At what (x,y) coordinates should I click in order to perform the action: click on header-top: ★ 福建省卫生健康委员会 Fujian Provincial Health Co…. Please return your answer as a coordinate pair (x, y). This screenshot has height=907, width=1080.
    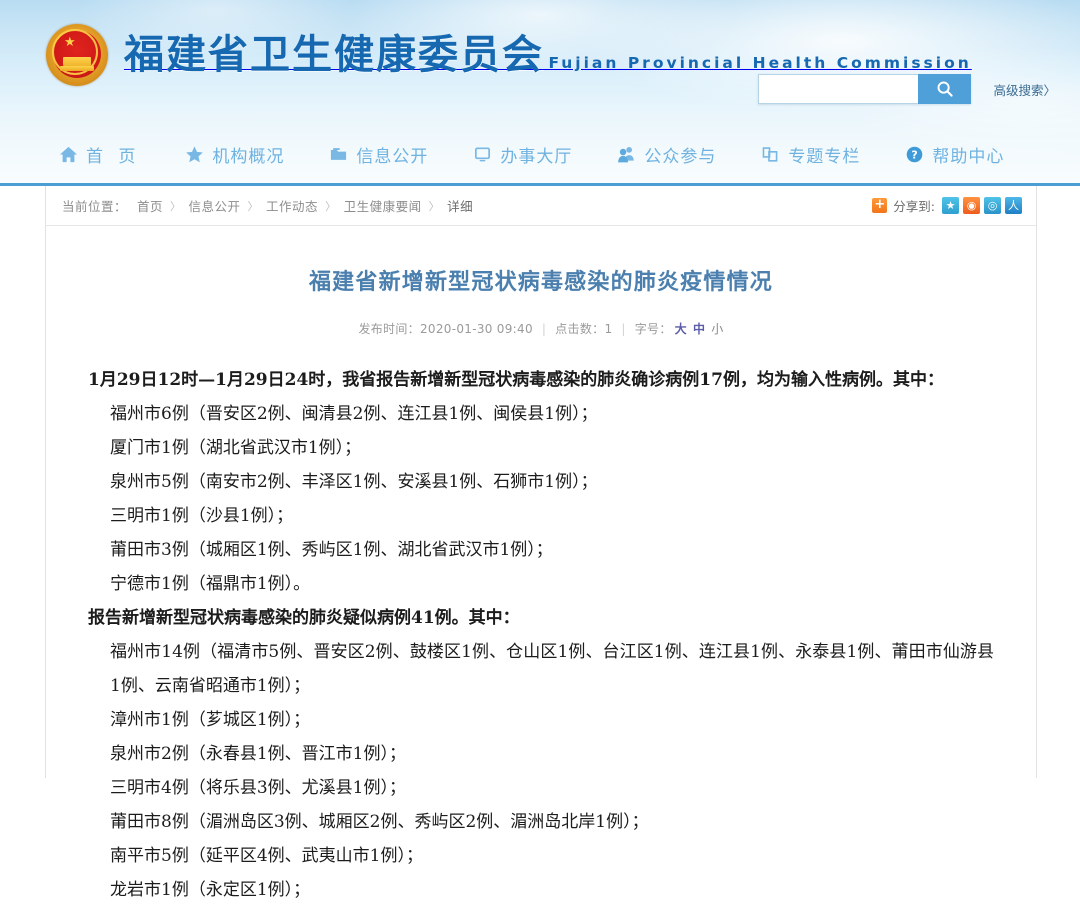
    Looking at the image, I should click on (540, 65).